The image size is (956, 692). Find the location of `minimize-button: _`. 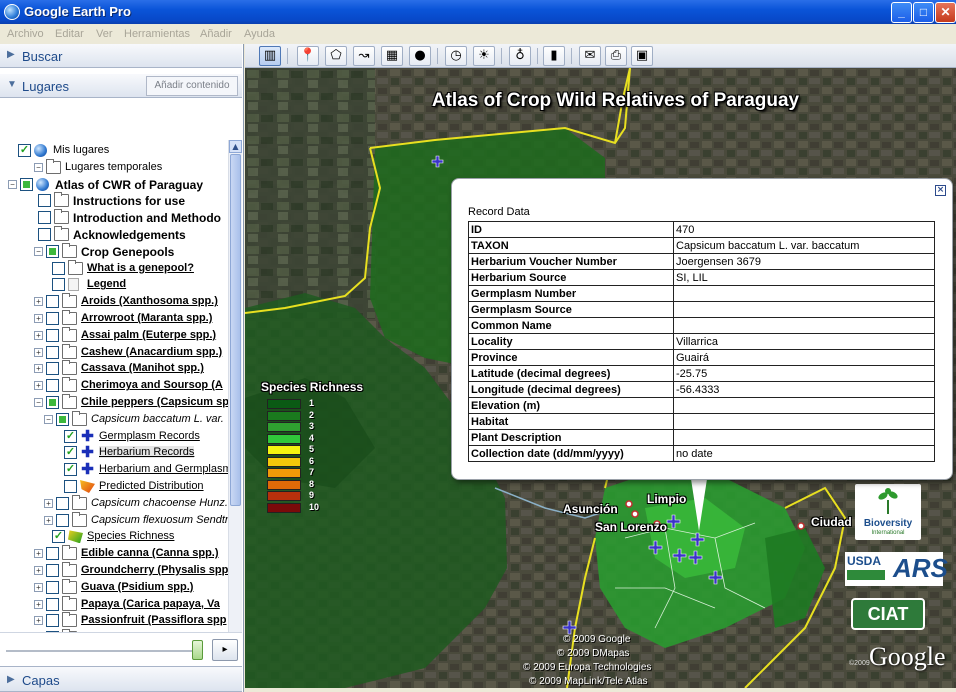

minimize-button: _ is located at coordinates (901, 12).